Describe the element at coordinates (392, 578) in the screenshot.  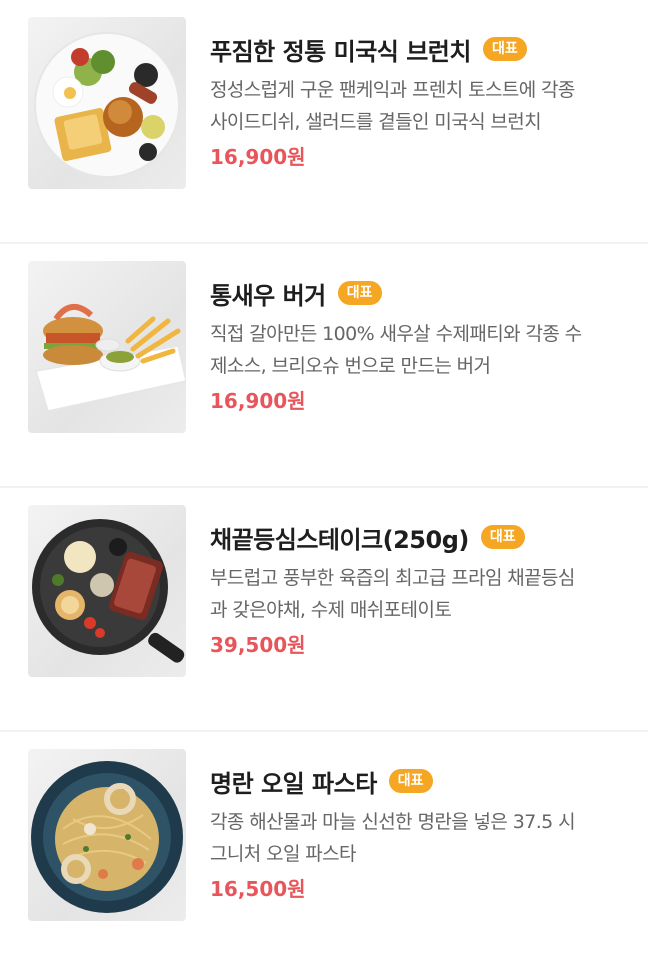
I see `description-line: 부드럽고 풍부한 육즙의 최고급 프라임 채끝등심` at that location.